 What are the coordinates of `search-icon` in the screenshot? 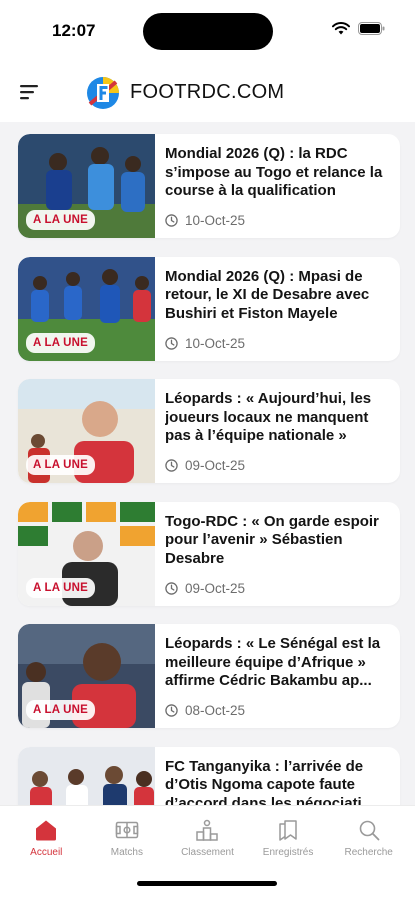 It's located at (369, 830).